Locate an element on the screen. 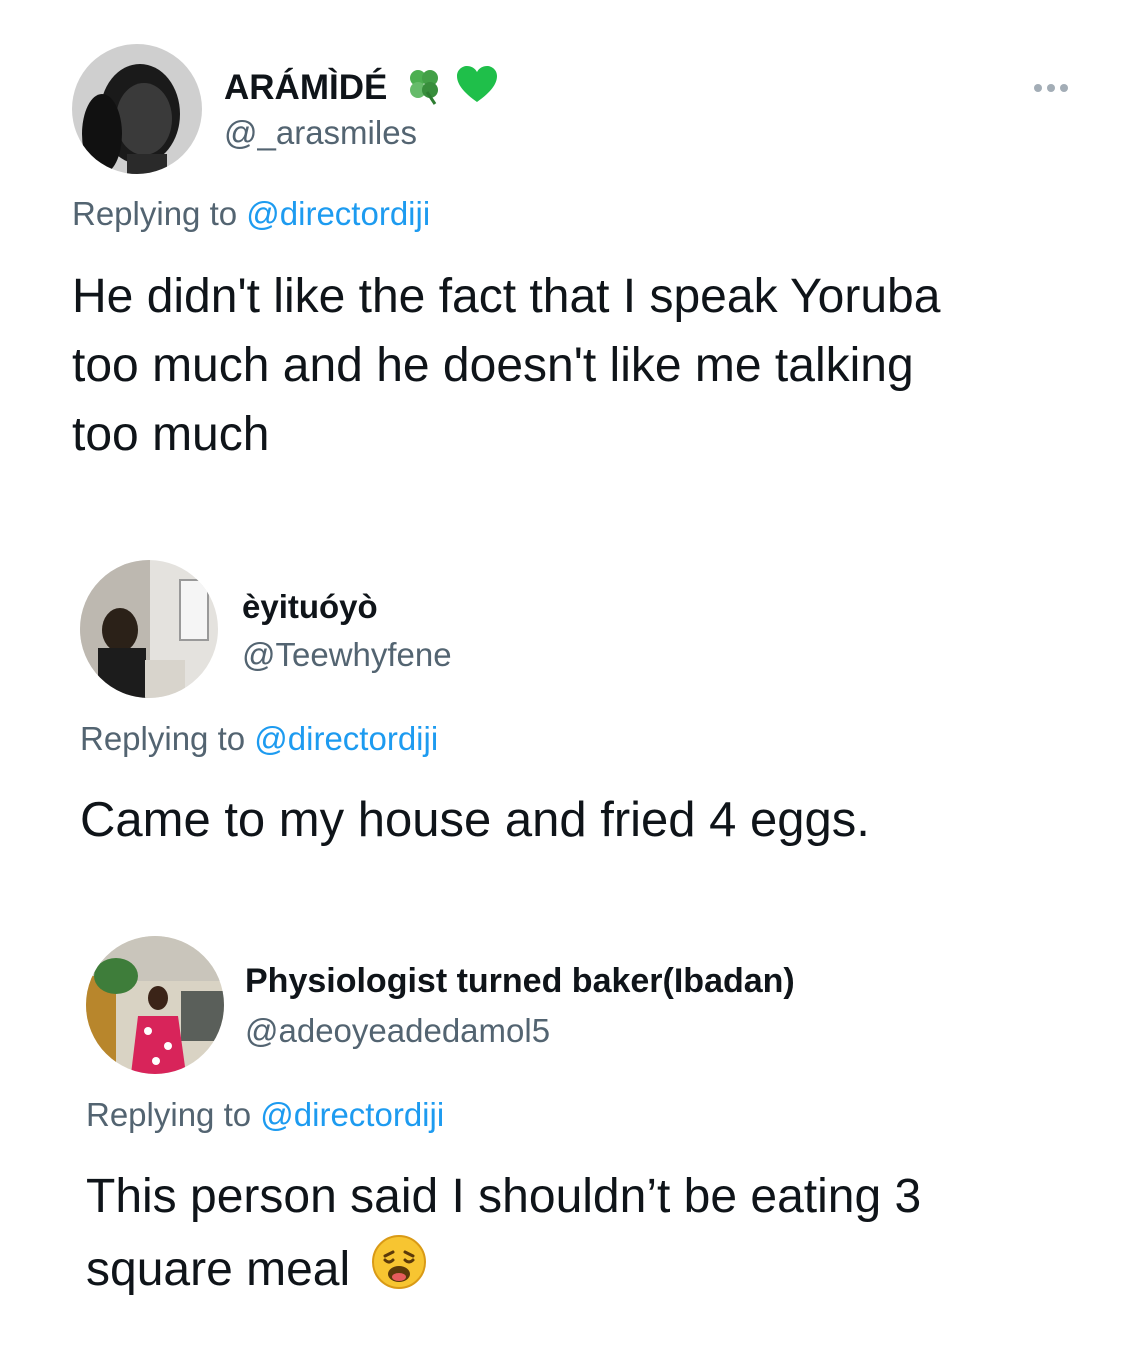 The height and width of the screenshot is (1351, 1125). tweet-text: Came to my house and fried 4 eggs. is located at coordinates (475, 820).